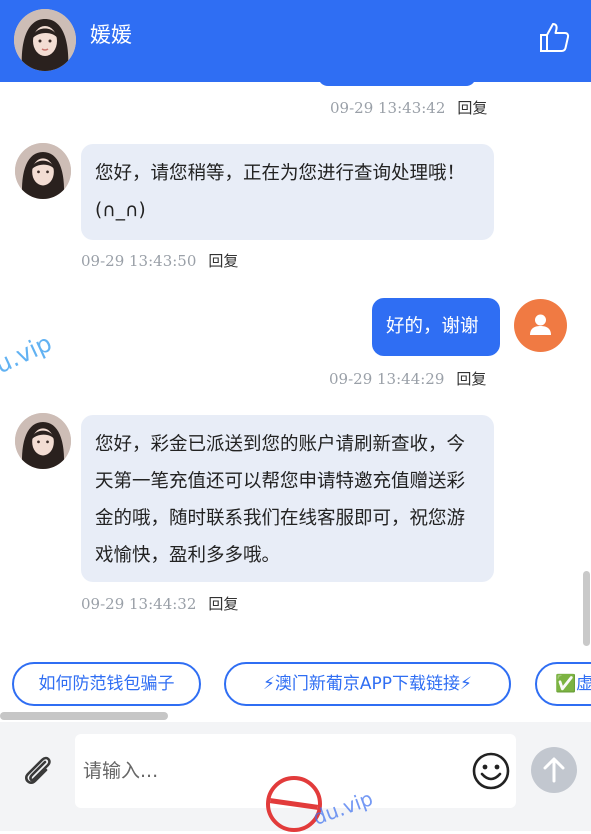  I want to click on message-meta: 09-29 13:43:50 回复, so click(159, 260).